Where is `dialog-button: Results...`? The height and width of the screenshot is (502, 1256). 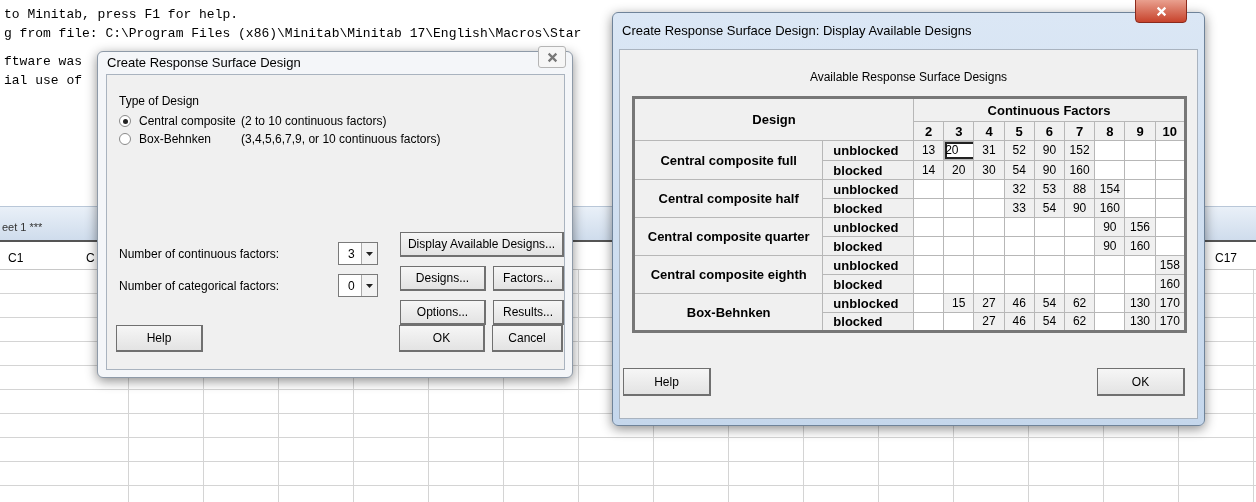 dialog-button: Results... is located at coordinates (528, 312).